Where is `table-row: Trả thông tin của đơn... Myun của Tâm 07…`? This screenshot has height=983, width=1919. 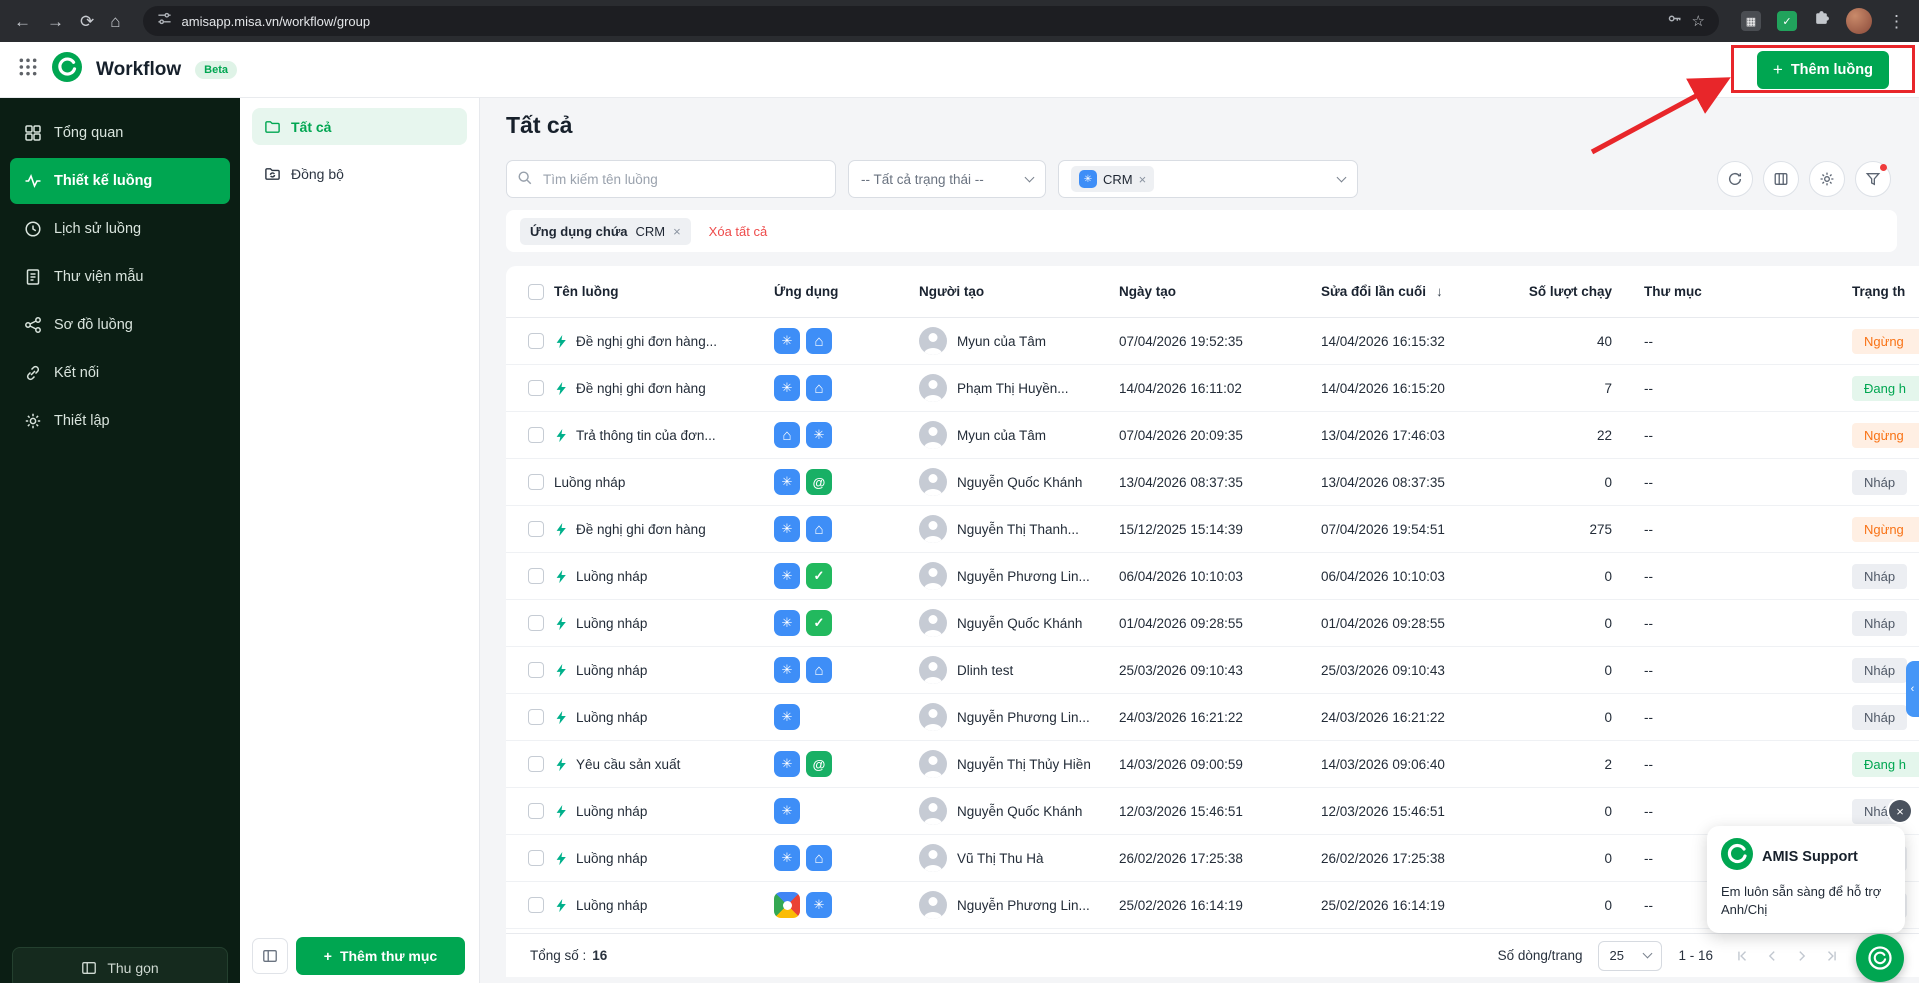 table-row: Trả thông tin của đơn... Myun của Tâm 07… is located at coordinates (1212, 435).